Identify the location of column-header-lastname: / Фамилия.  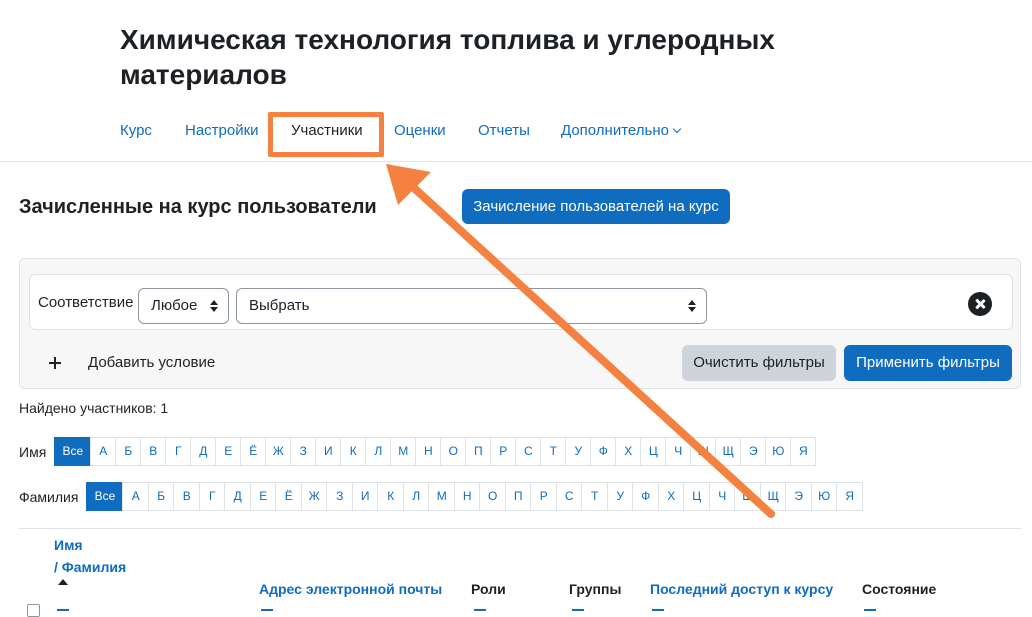
(90, 567).